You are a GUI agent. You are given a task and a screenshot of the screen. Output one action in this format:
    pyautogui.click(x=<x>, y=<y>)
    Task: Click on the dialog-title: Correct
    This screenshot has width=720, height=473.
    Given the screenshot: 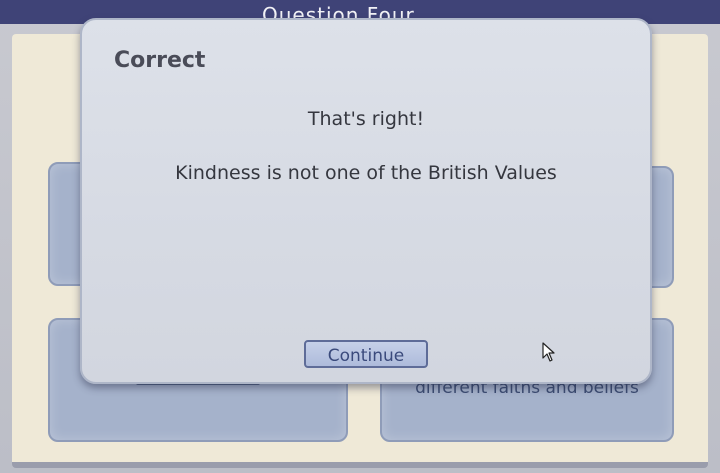 What is the action you would take?
    pyautogui.click(x=160, y=60)
    